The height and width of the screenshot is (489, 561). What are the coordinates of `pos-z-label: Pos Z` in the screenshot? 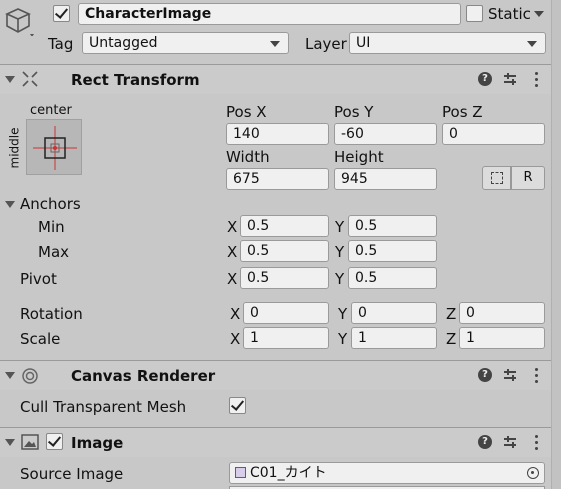 It's located at (462, 112).